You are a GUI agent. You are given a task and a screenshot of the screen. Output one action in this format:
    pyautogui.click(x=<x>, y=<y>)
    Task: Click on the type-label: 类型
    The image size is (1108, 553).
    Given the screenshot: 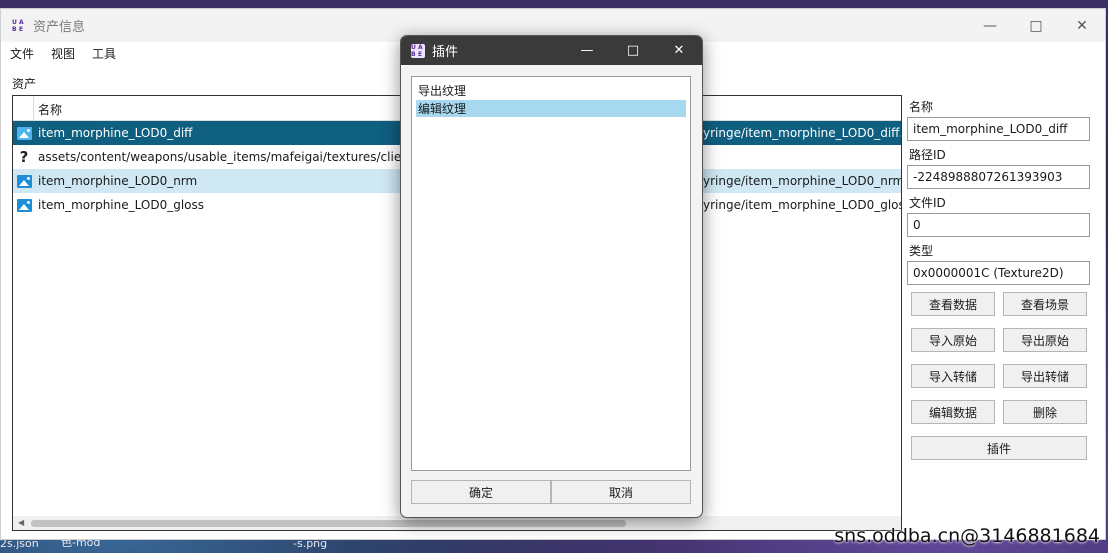 What is the action you would take?
    pyautogui.click(x=921, y=251)
    